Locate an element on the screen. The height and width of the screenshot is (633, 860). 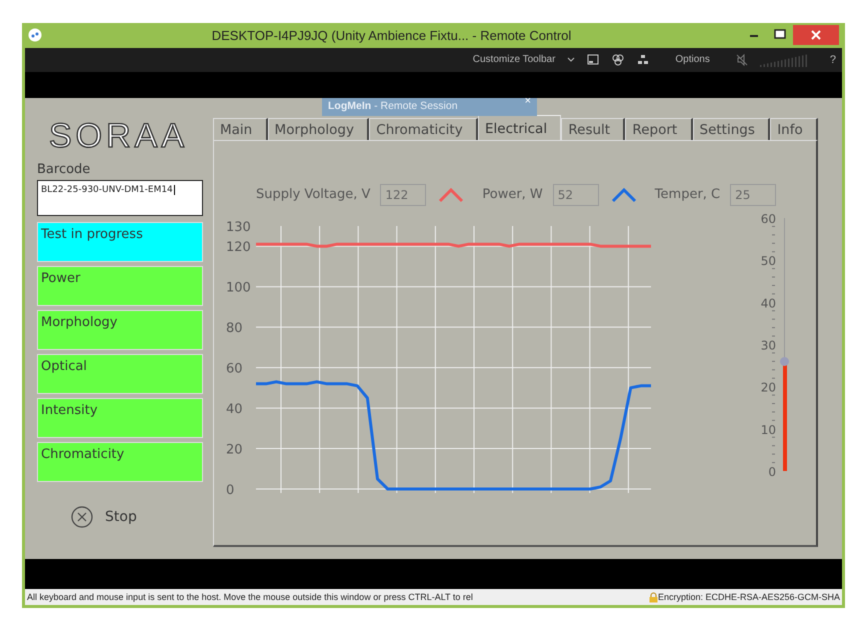
circles-icon is located at coordinates (618, 60).